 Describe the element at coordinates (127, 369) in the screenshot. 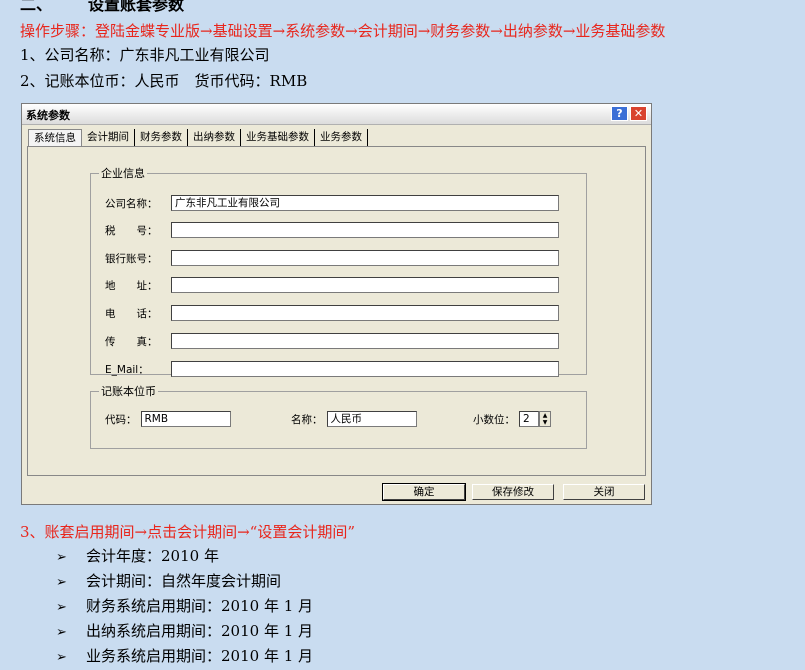

I see `field-label: E_Mail：` at that location.